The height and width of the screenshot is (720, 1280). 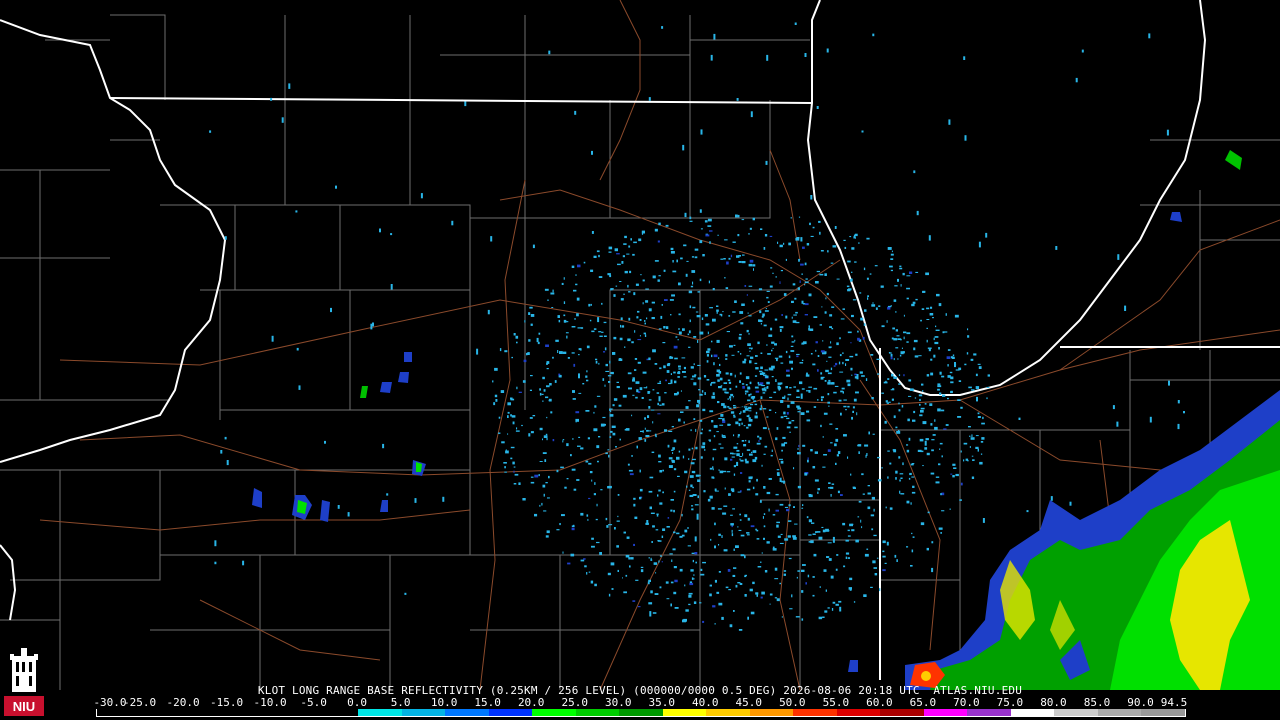 I want to click on scale-label: 45.0, so click(x=749, y=702).